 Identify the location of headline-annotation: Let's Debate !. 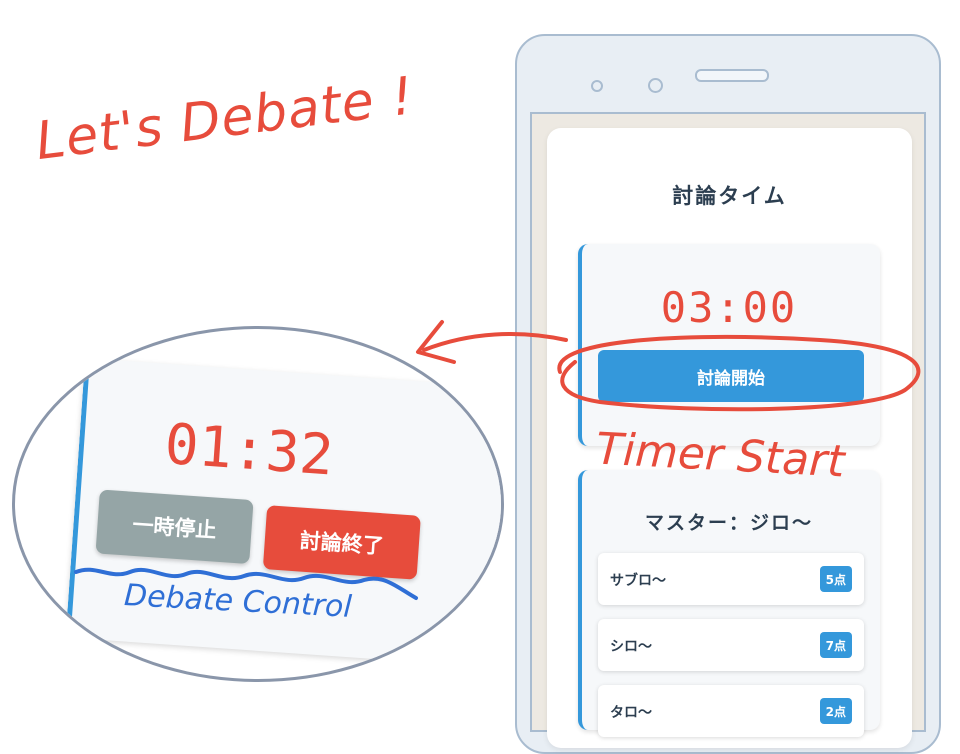
(225, 119).